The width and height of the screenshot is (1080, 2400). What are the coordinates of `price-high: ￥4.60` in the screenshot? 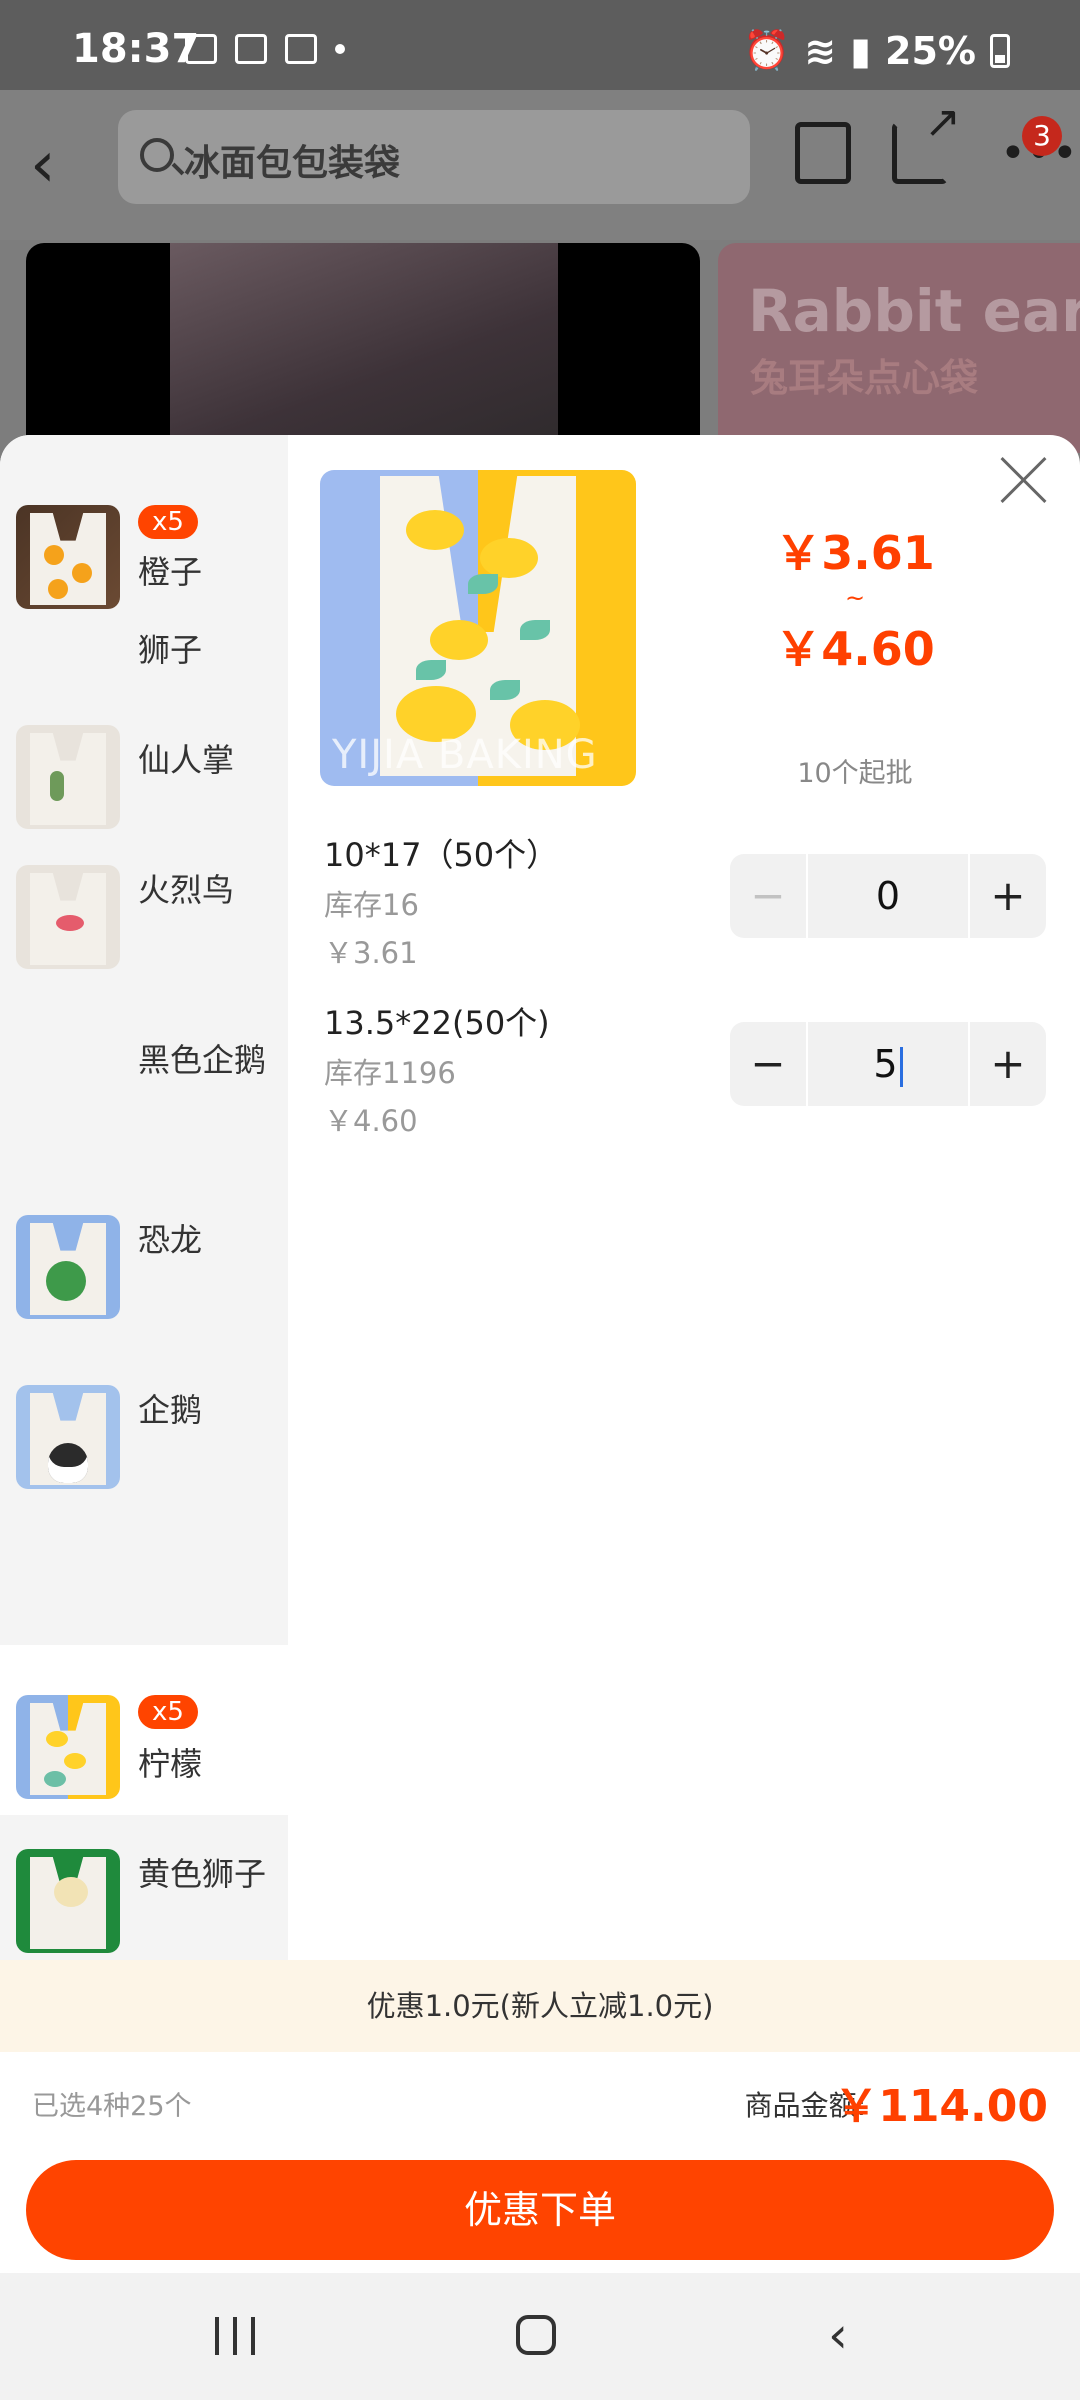 It's located at (855, 649).